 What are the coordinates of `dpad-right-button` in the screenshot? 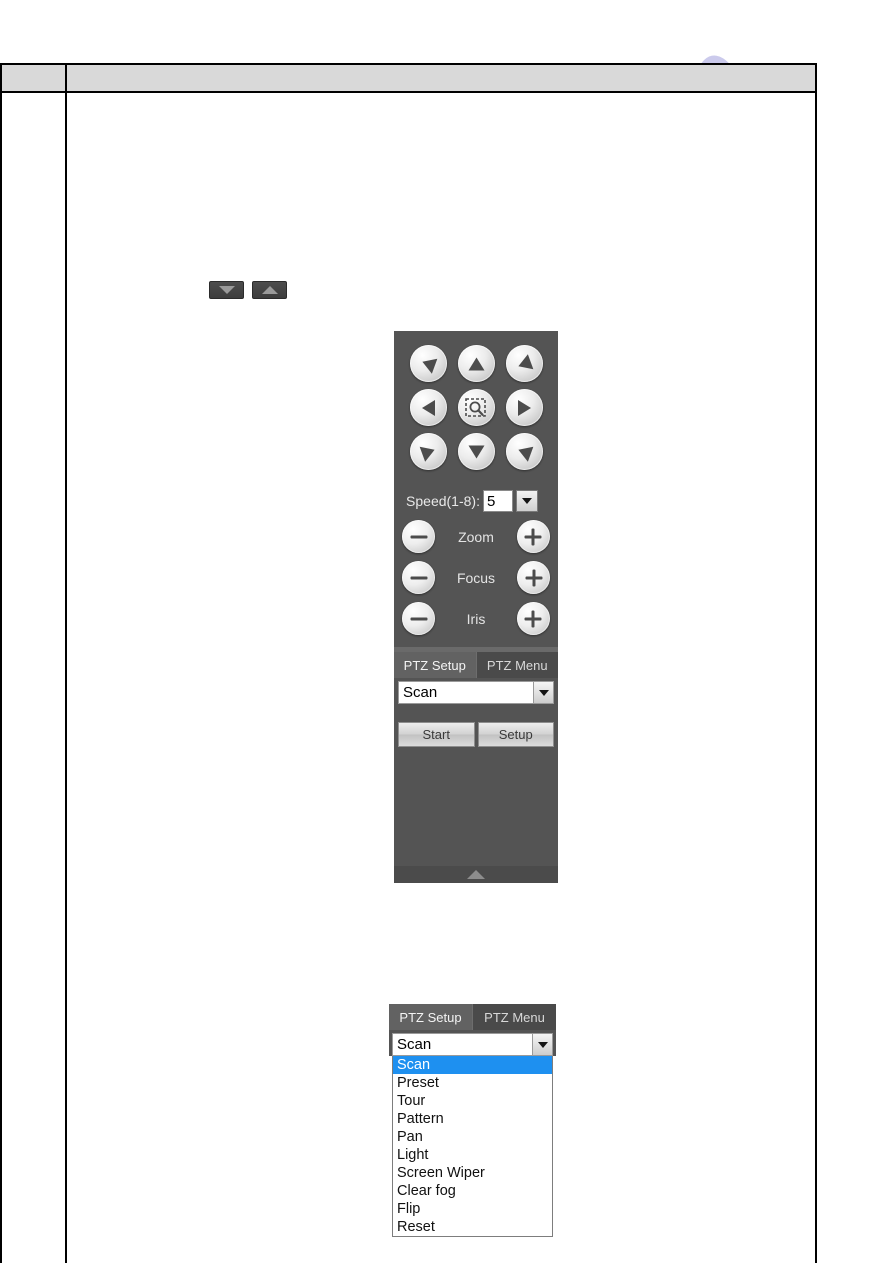 It's located at (524, 407).